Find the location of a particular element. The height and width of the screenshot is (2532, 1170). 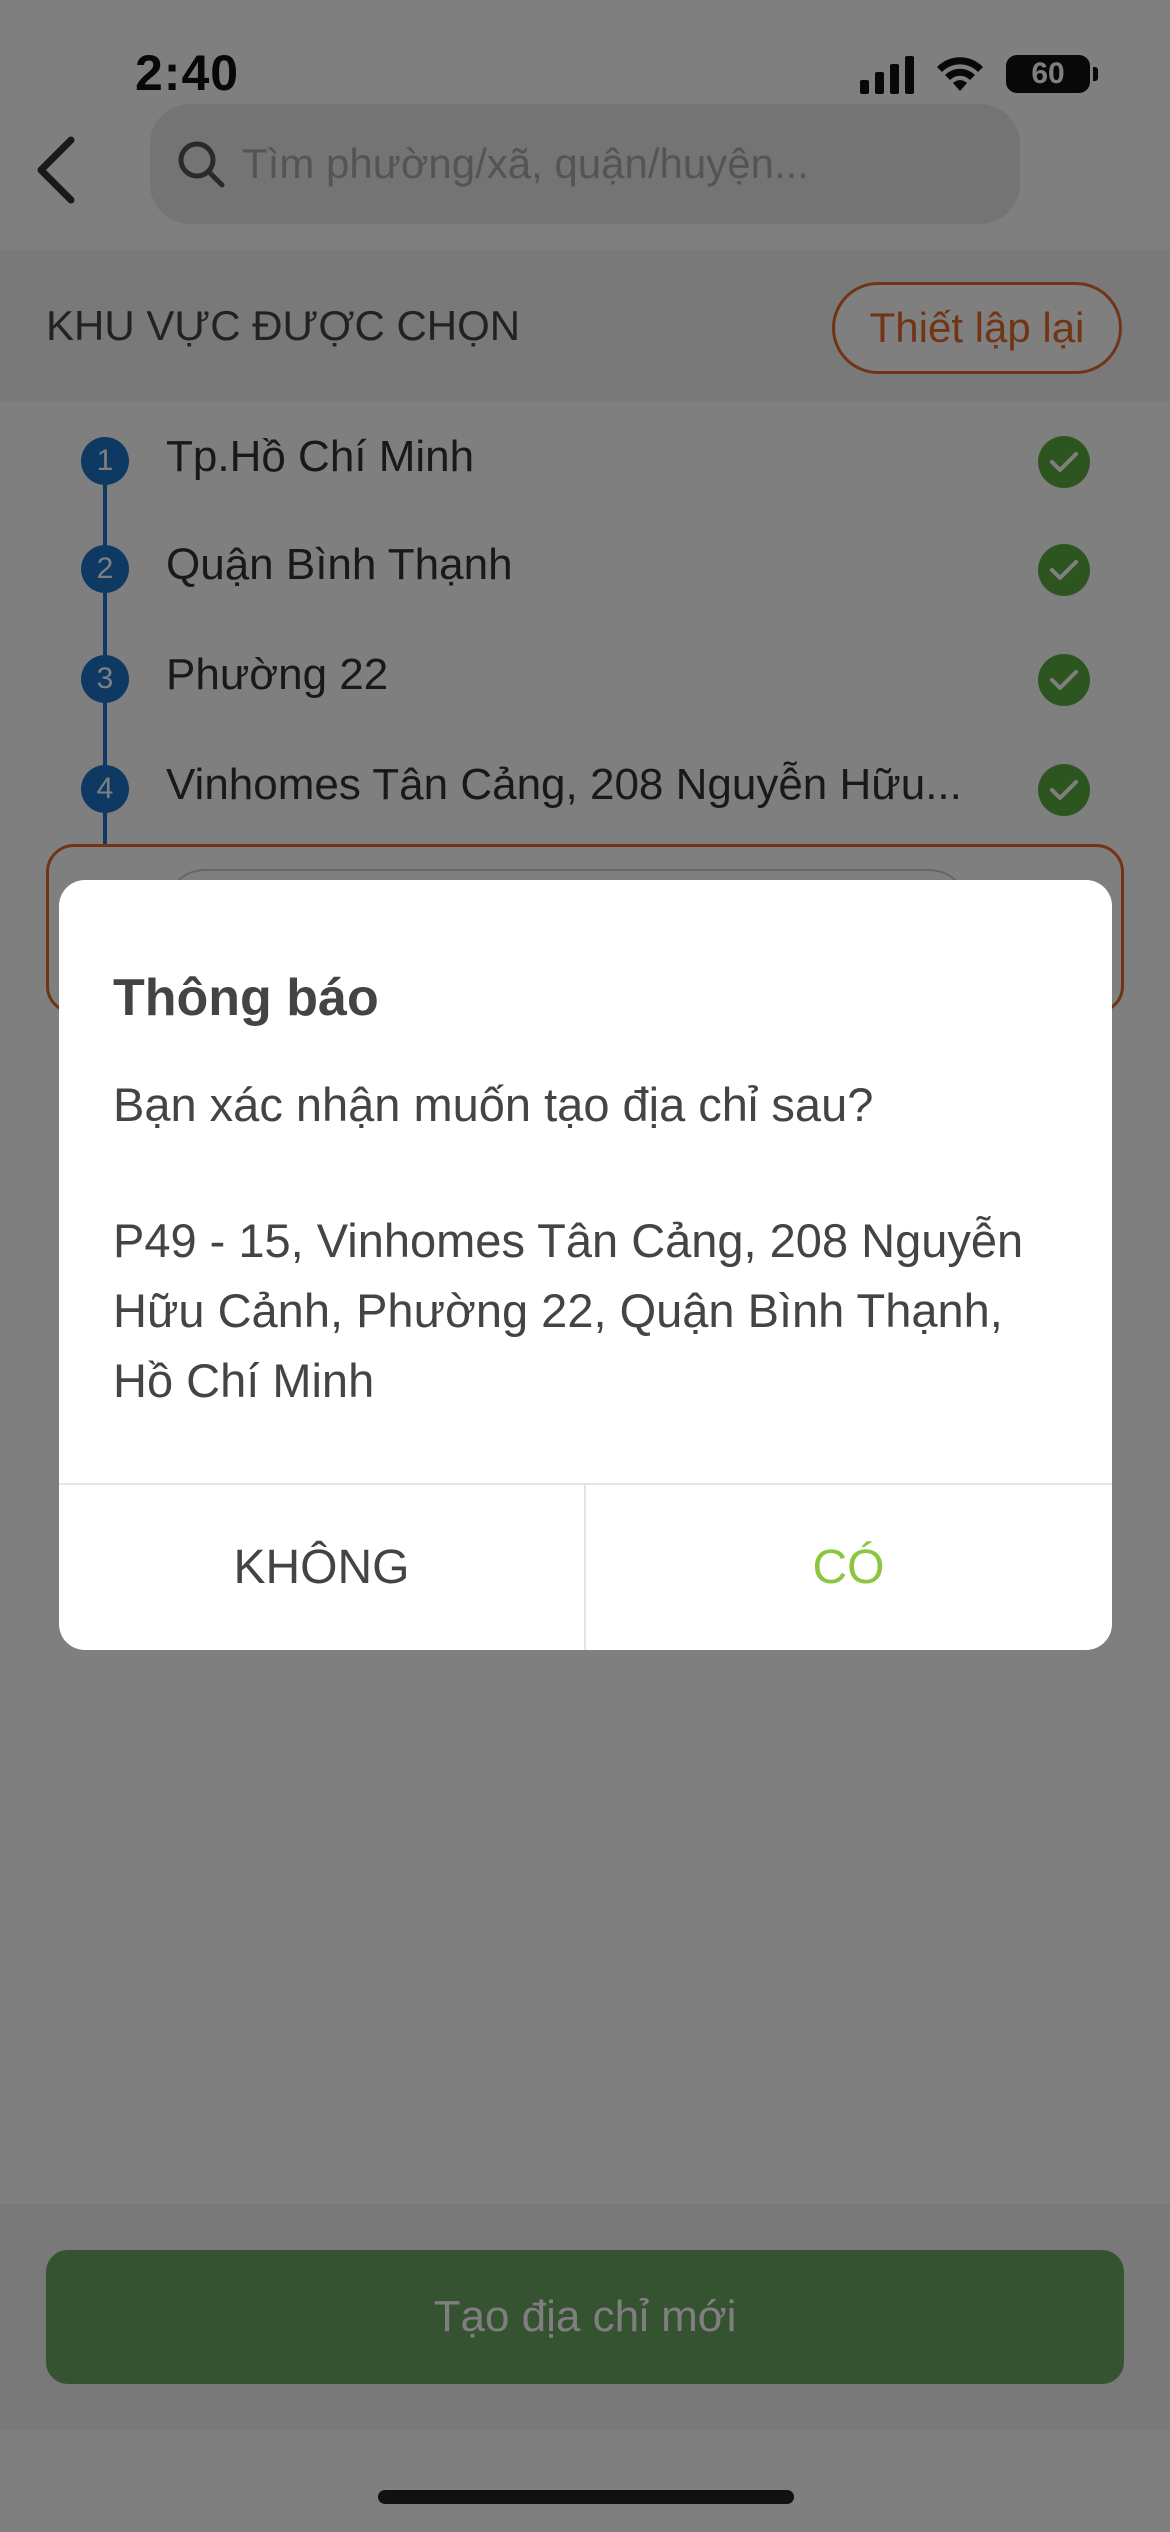

dialog-title: Thông báo is located at coordinates (246, 998).